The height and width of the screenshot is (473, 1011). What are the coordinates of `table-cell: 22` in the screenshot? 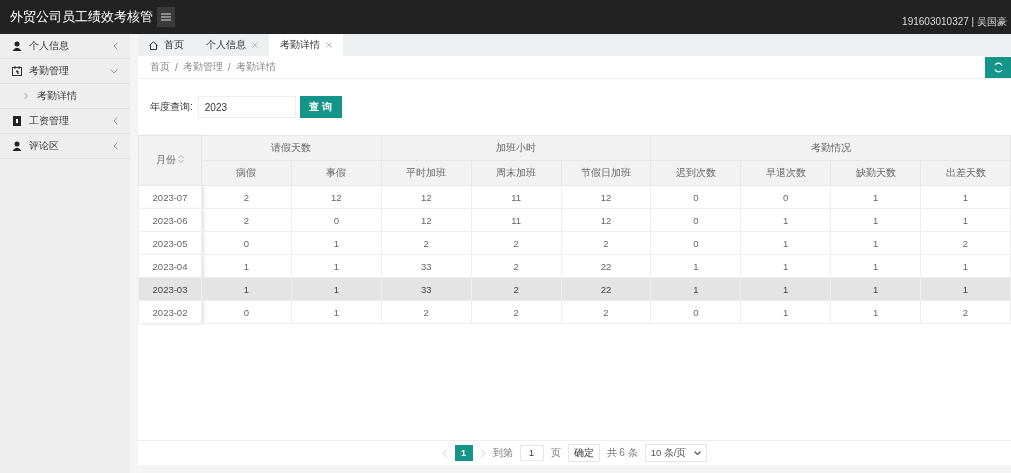 It's located at (606, 266).